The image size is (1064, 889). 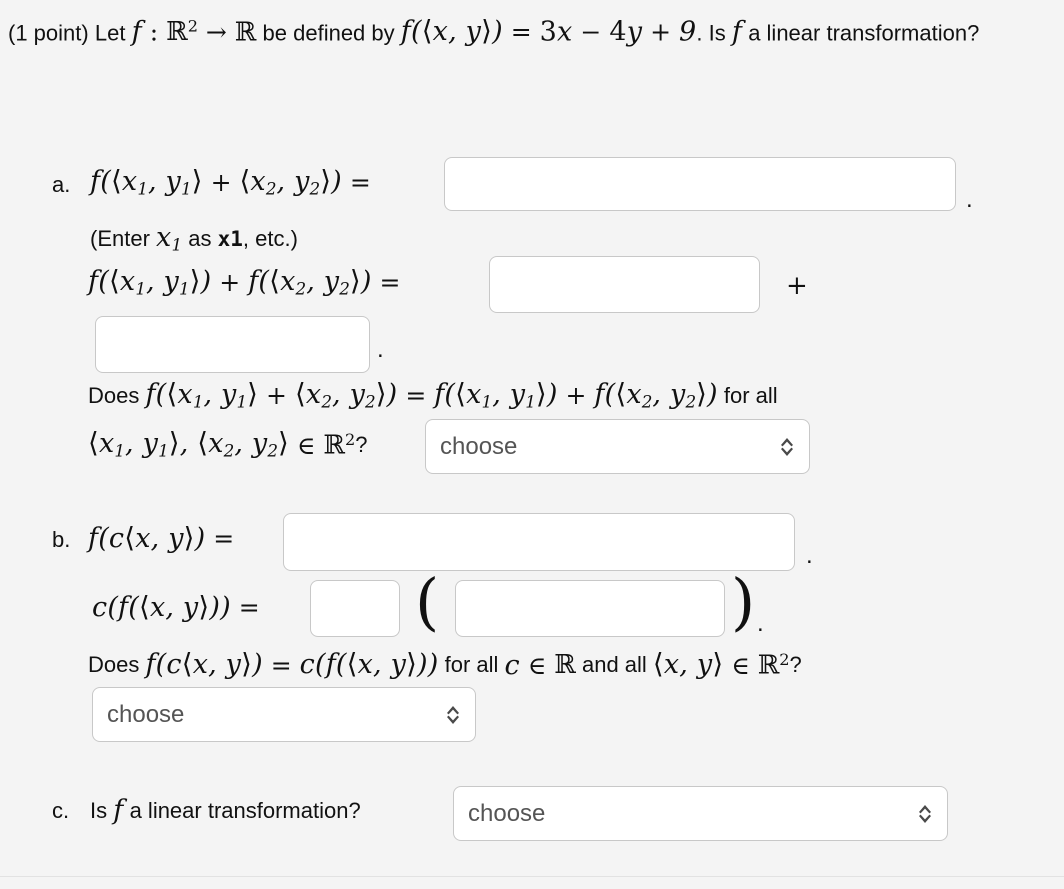 I want to click on part-a-does-question-line-2: ⟨x1, y1⟩, ⟨x2, y2⟩ ∈ ℝ2?, so click(x=228, y=444).